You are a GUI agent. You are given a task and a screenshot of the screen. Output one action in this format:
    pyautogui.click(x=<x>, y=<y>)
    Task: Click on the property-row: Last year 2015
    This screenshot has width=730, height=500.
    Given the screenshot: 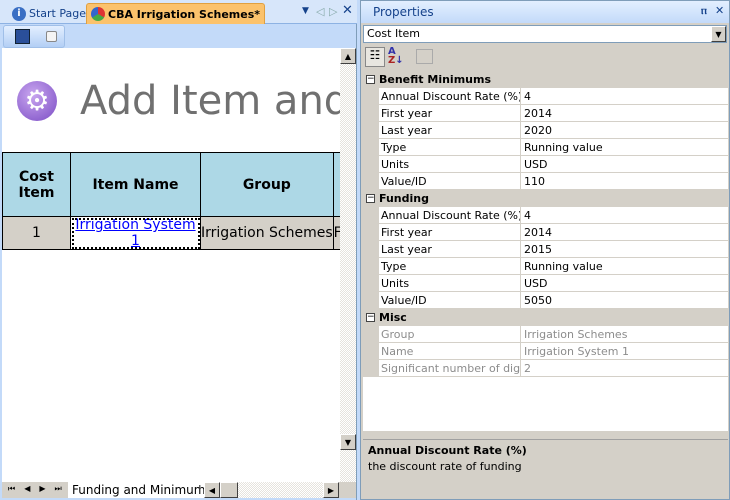 What is the action you would take?
    pyautogui.click(x=545, y=249)
    